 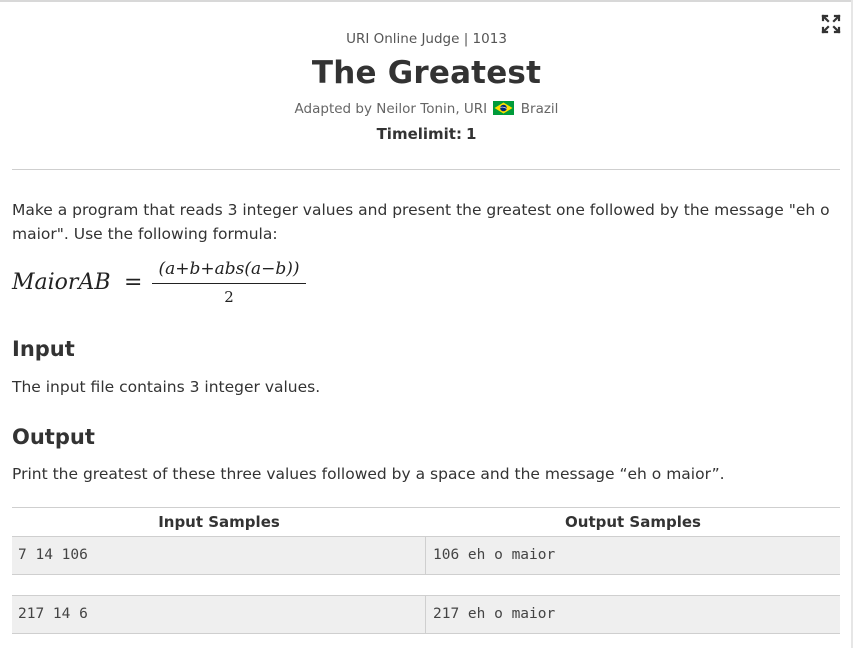 What do you see at coordinates (229, 297) in the screenshot?
I see `formula-denominator: 2` at bounding box center [229, 297].